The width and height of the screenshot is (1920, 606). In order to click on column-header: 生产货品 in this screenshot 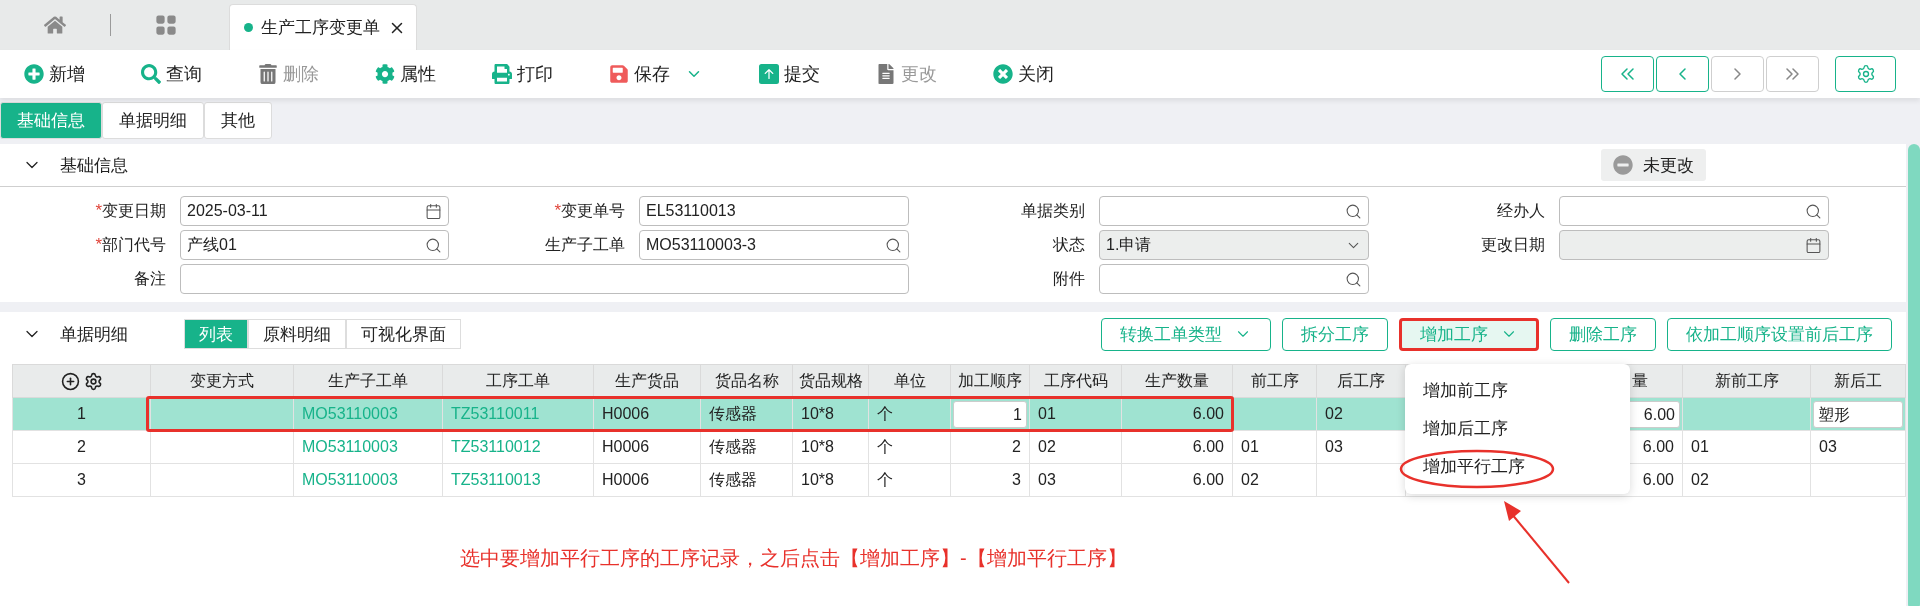, I will do `click(647, 381)`.